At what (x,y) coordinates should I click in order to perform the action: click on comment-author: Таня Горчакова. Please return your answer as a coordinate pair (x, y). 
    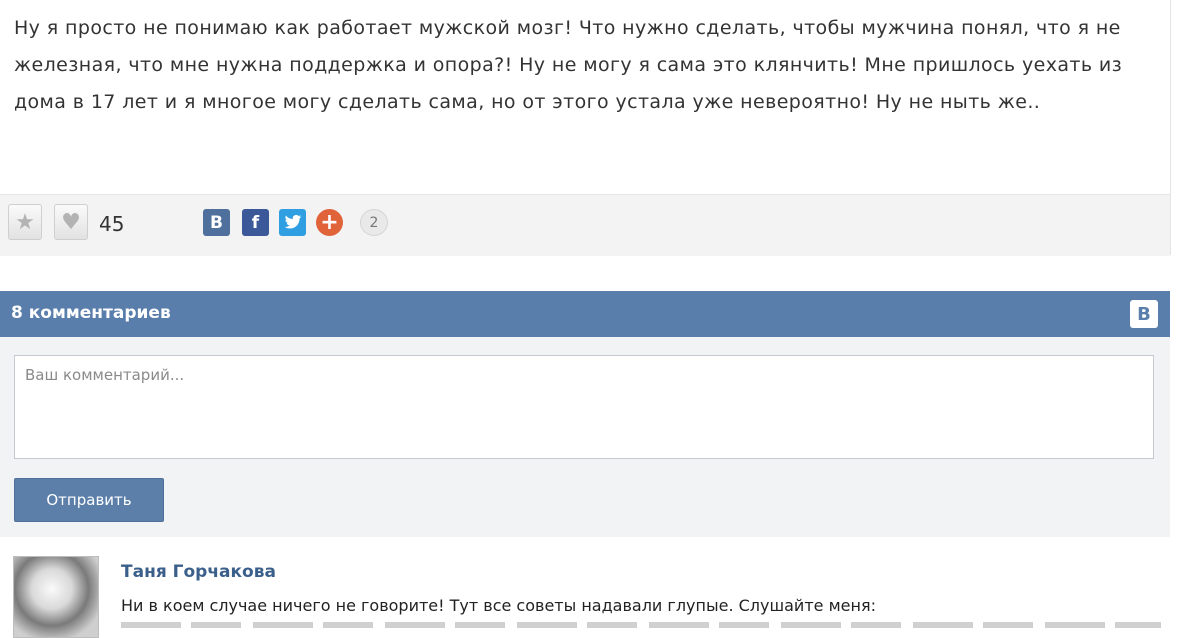
    Looking at the image, I should click on (198, 572).